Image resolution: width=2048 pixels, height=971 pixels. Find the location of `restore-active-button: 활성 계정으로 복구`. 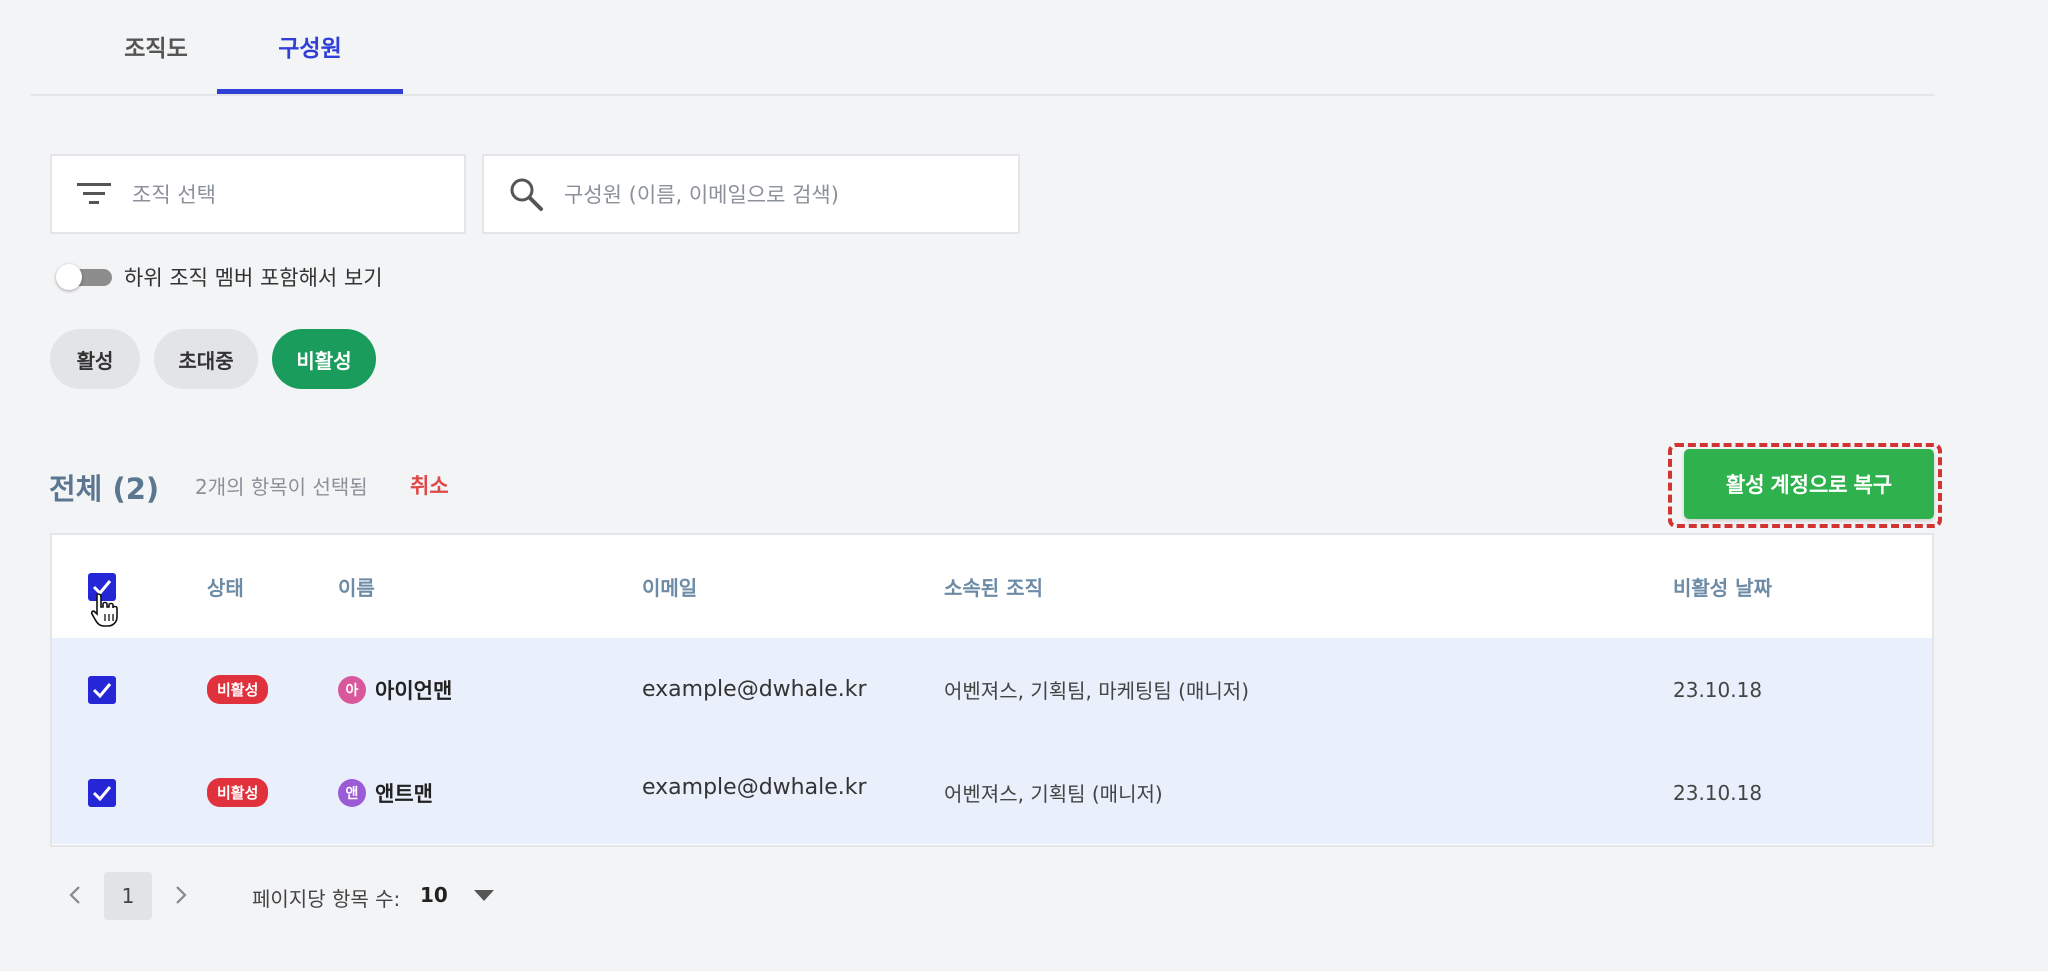

restore-active-button: 활성 계정으로 복구 is located at coordinates (1809, 484).